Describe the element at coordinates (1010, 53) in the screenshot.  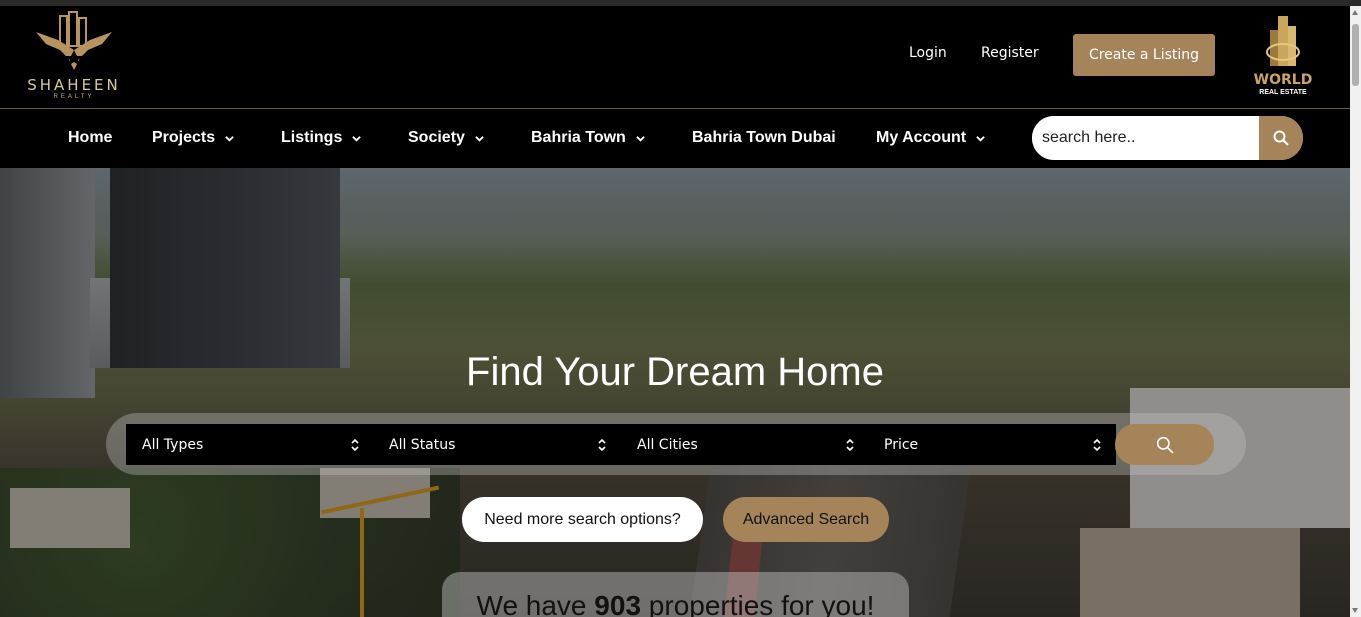
I see `register-link: Register` at that location.